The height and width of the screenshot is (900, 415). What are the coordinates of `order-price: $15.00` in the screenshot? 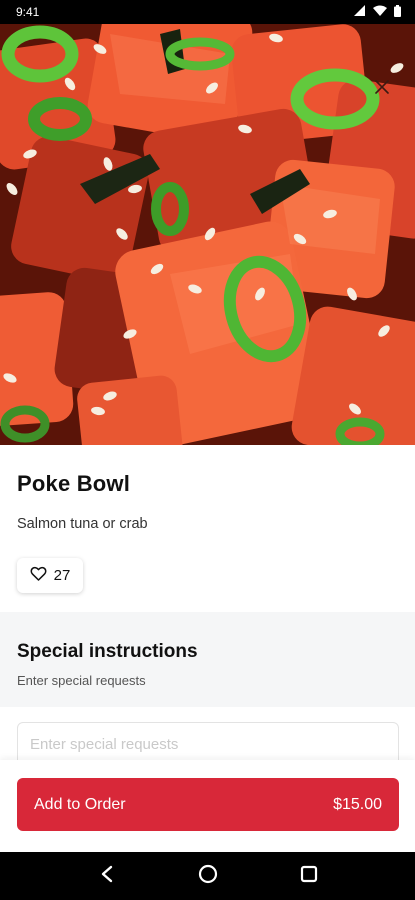 It's located at (357, 804).